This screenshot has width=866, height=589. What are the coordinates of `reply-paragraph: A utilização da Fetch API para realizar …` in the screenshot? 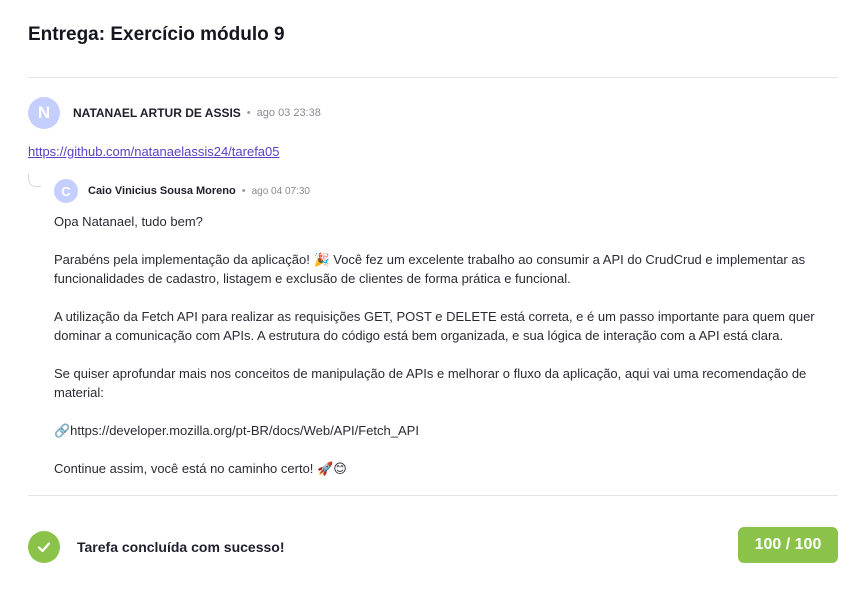 It's located at (434, 326).